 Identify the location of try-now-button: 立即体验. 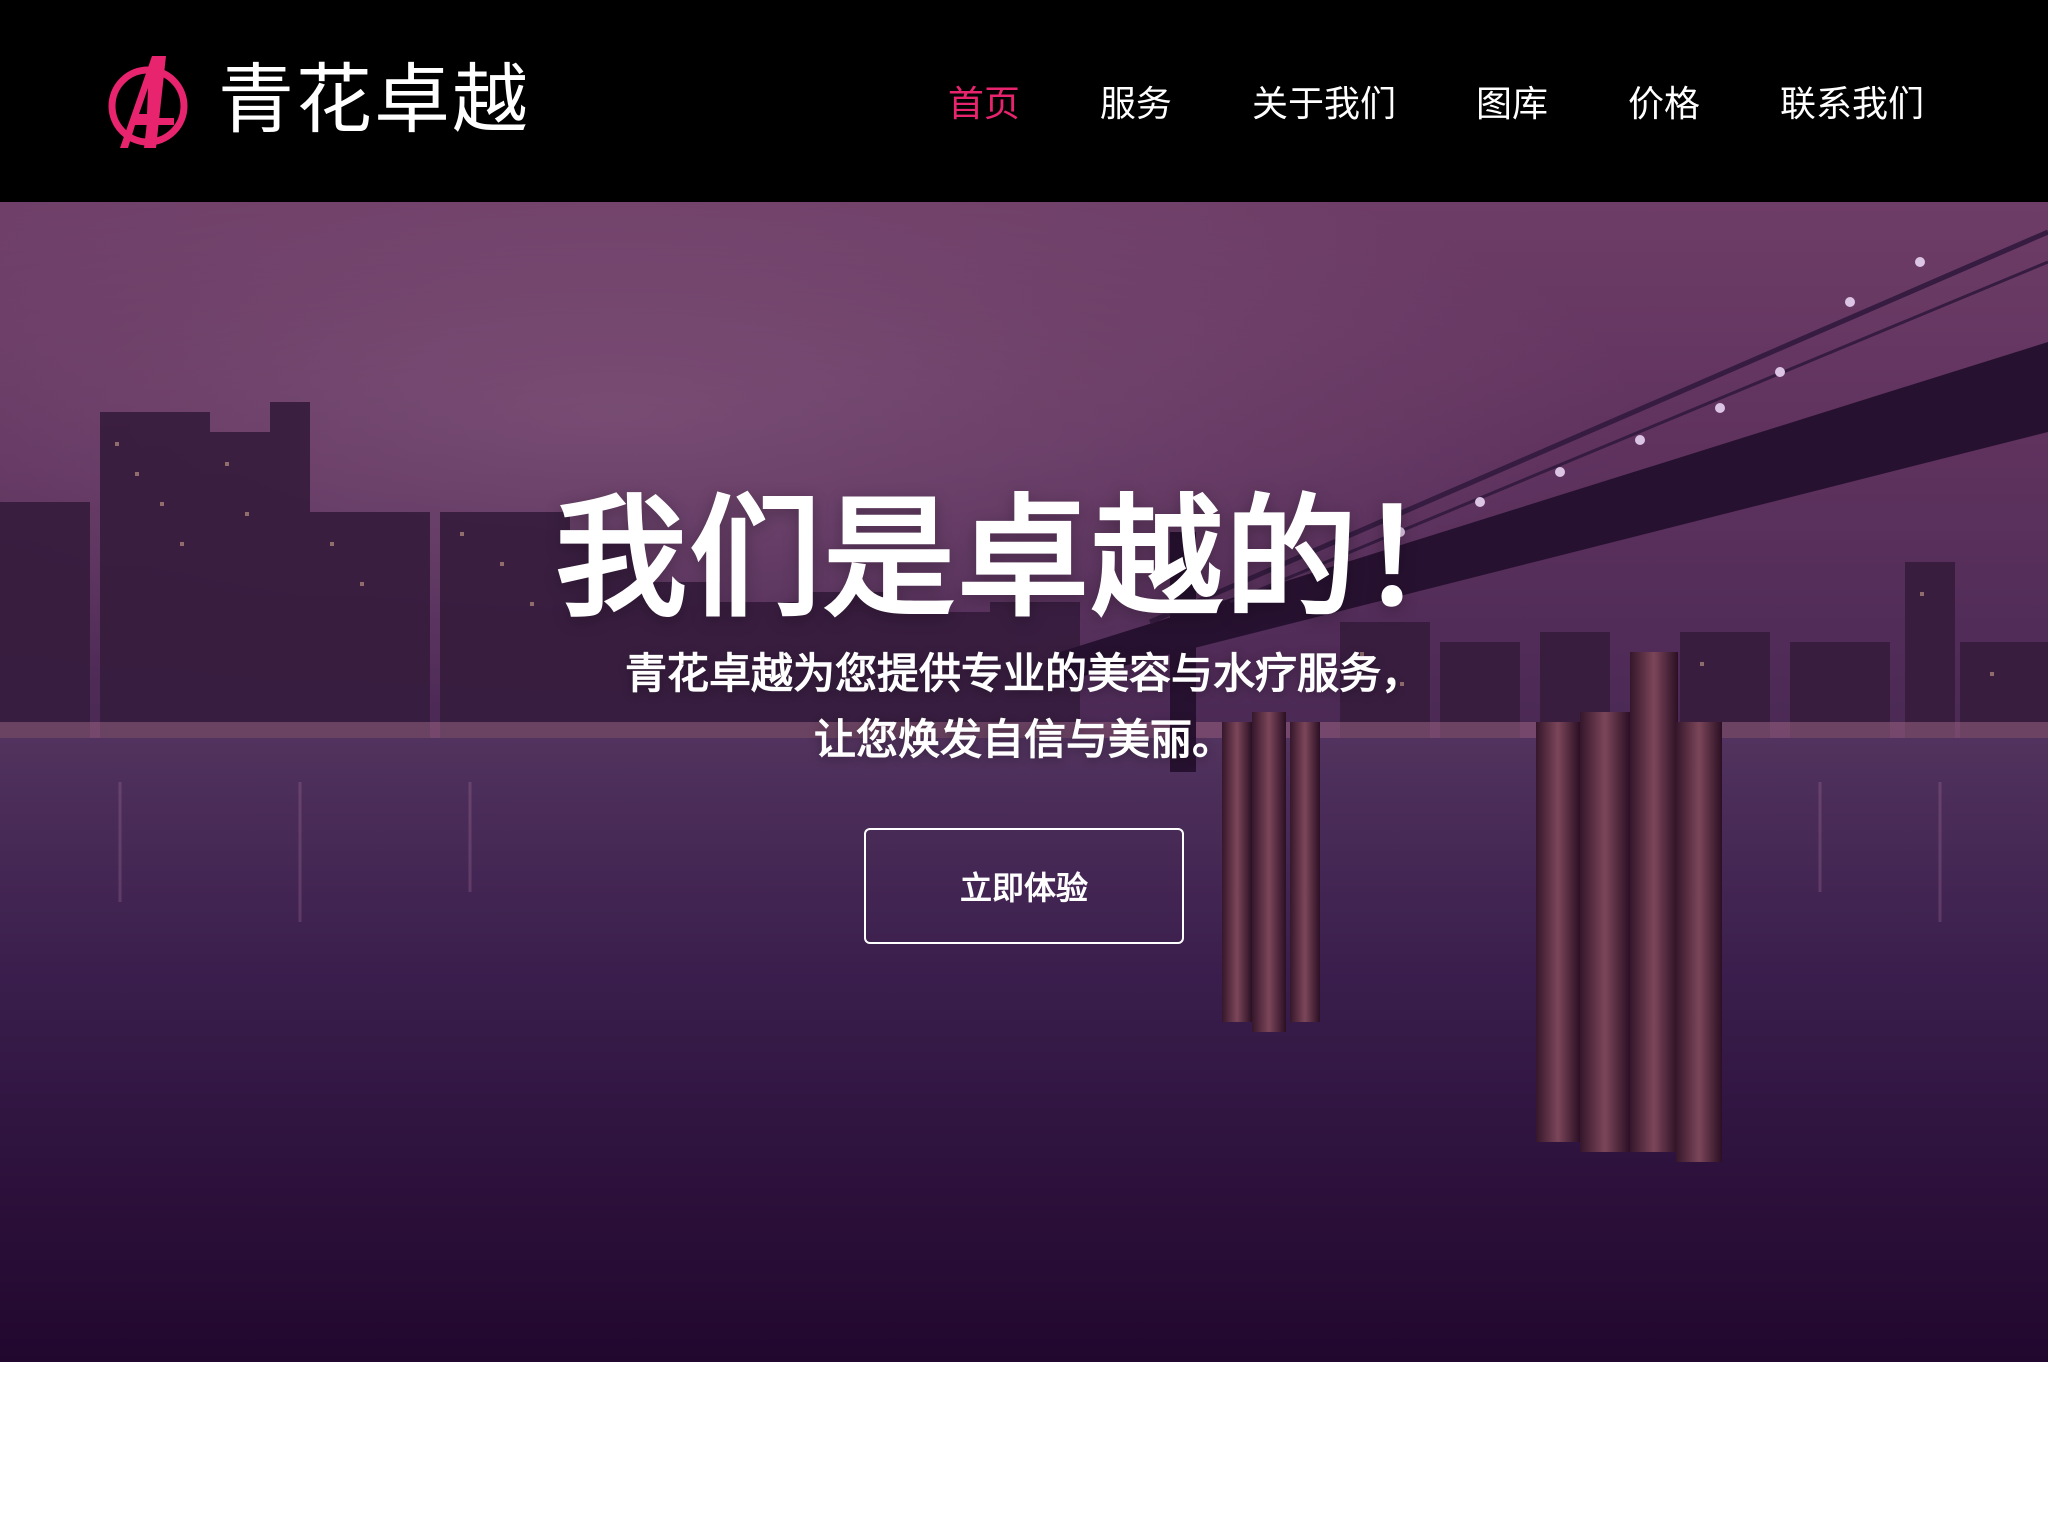
(1024, 886).